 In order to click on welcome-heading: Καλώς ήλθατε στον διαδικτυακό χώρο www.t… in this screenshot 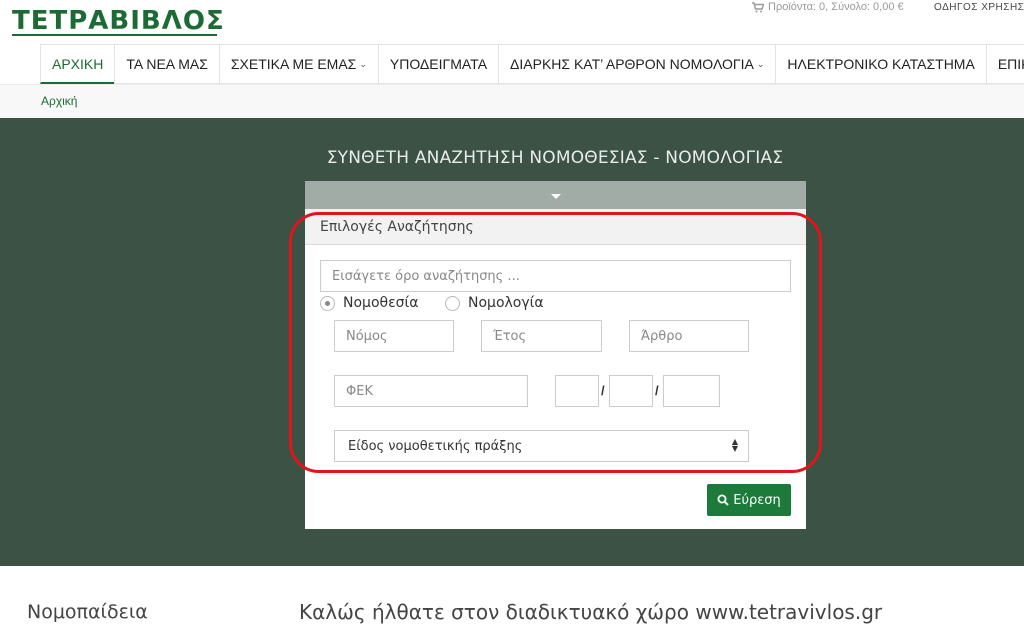, I will do `click(591, 612)`.